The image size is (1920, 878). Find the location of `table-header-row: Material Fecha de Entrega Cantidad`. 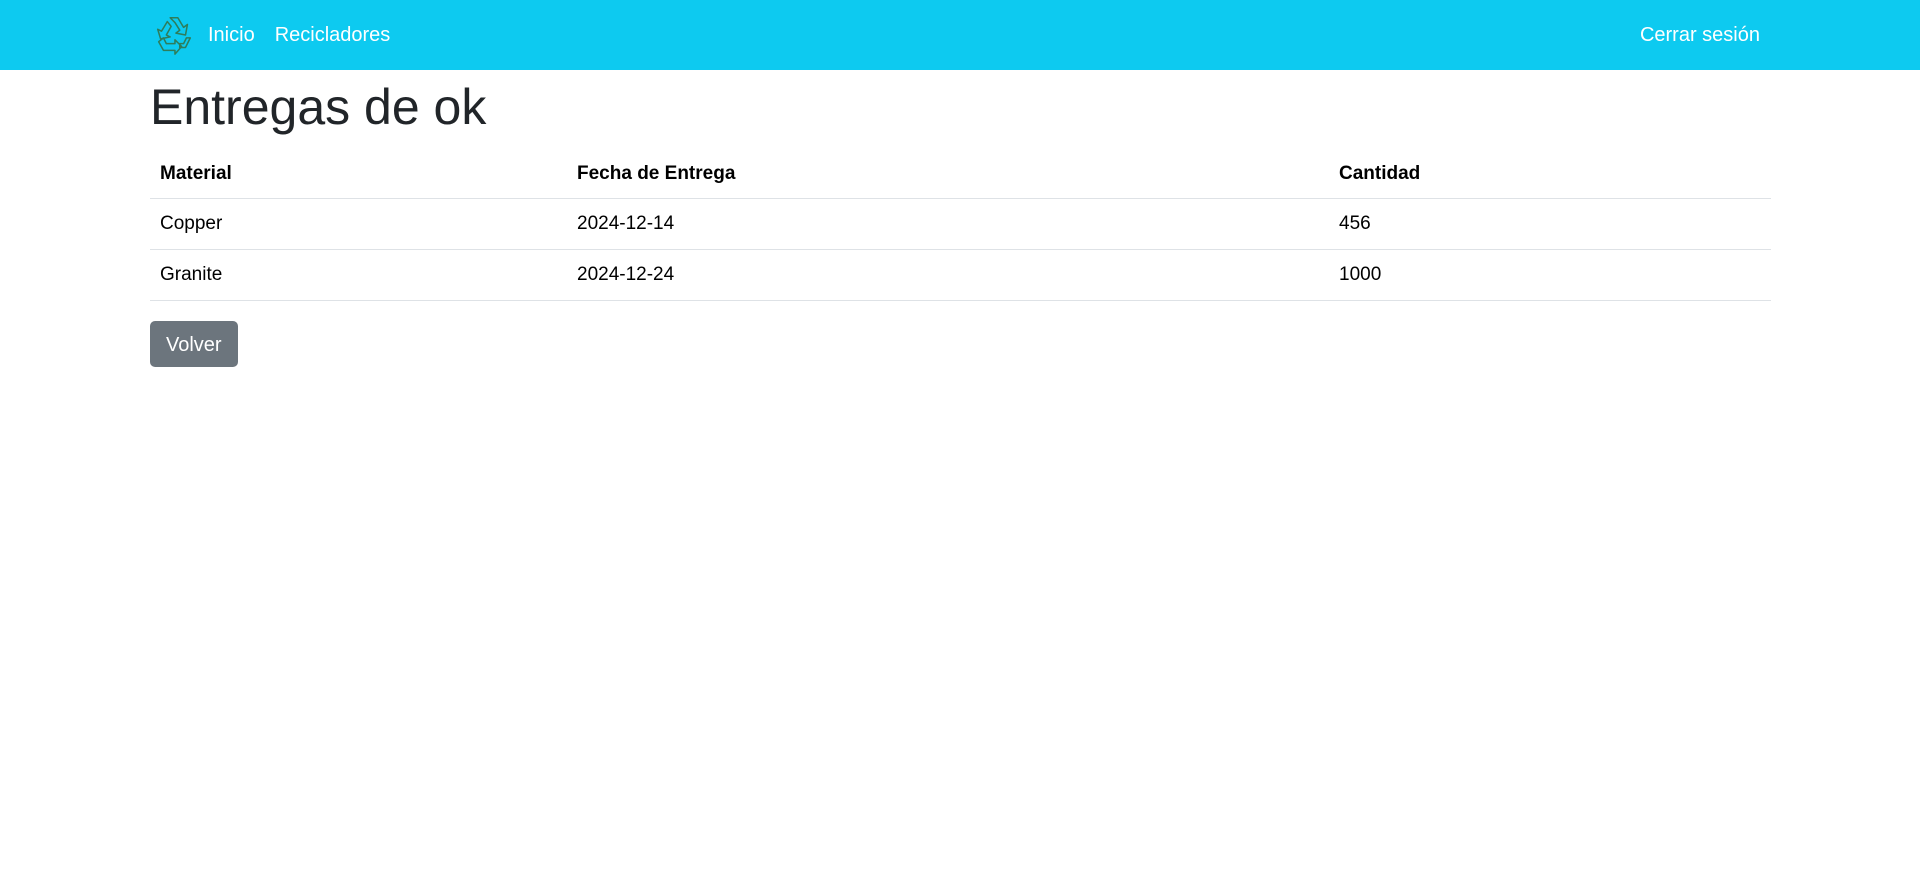

table-header-row: Material Fecha de Entrega Cantidad is located at coordinates (960, 174).